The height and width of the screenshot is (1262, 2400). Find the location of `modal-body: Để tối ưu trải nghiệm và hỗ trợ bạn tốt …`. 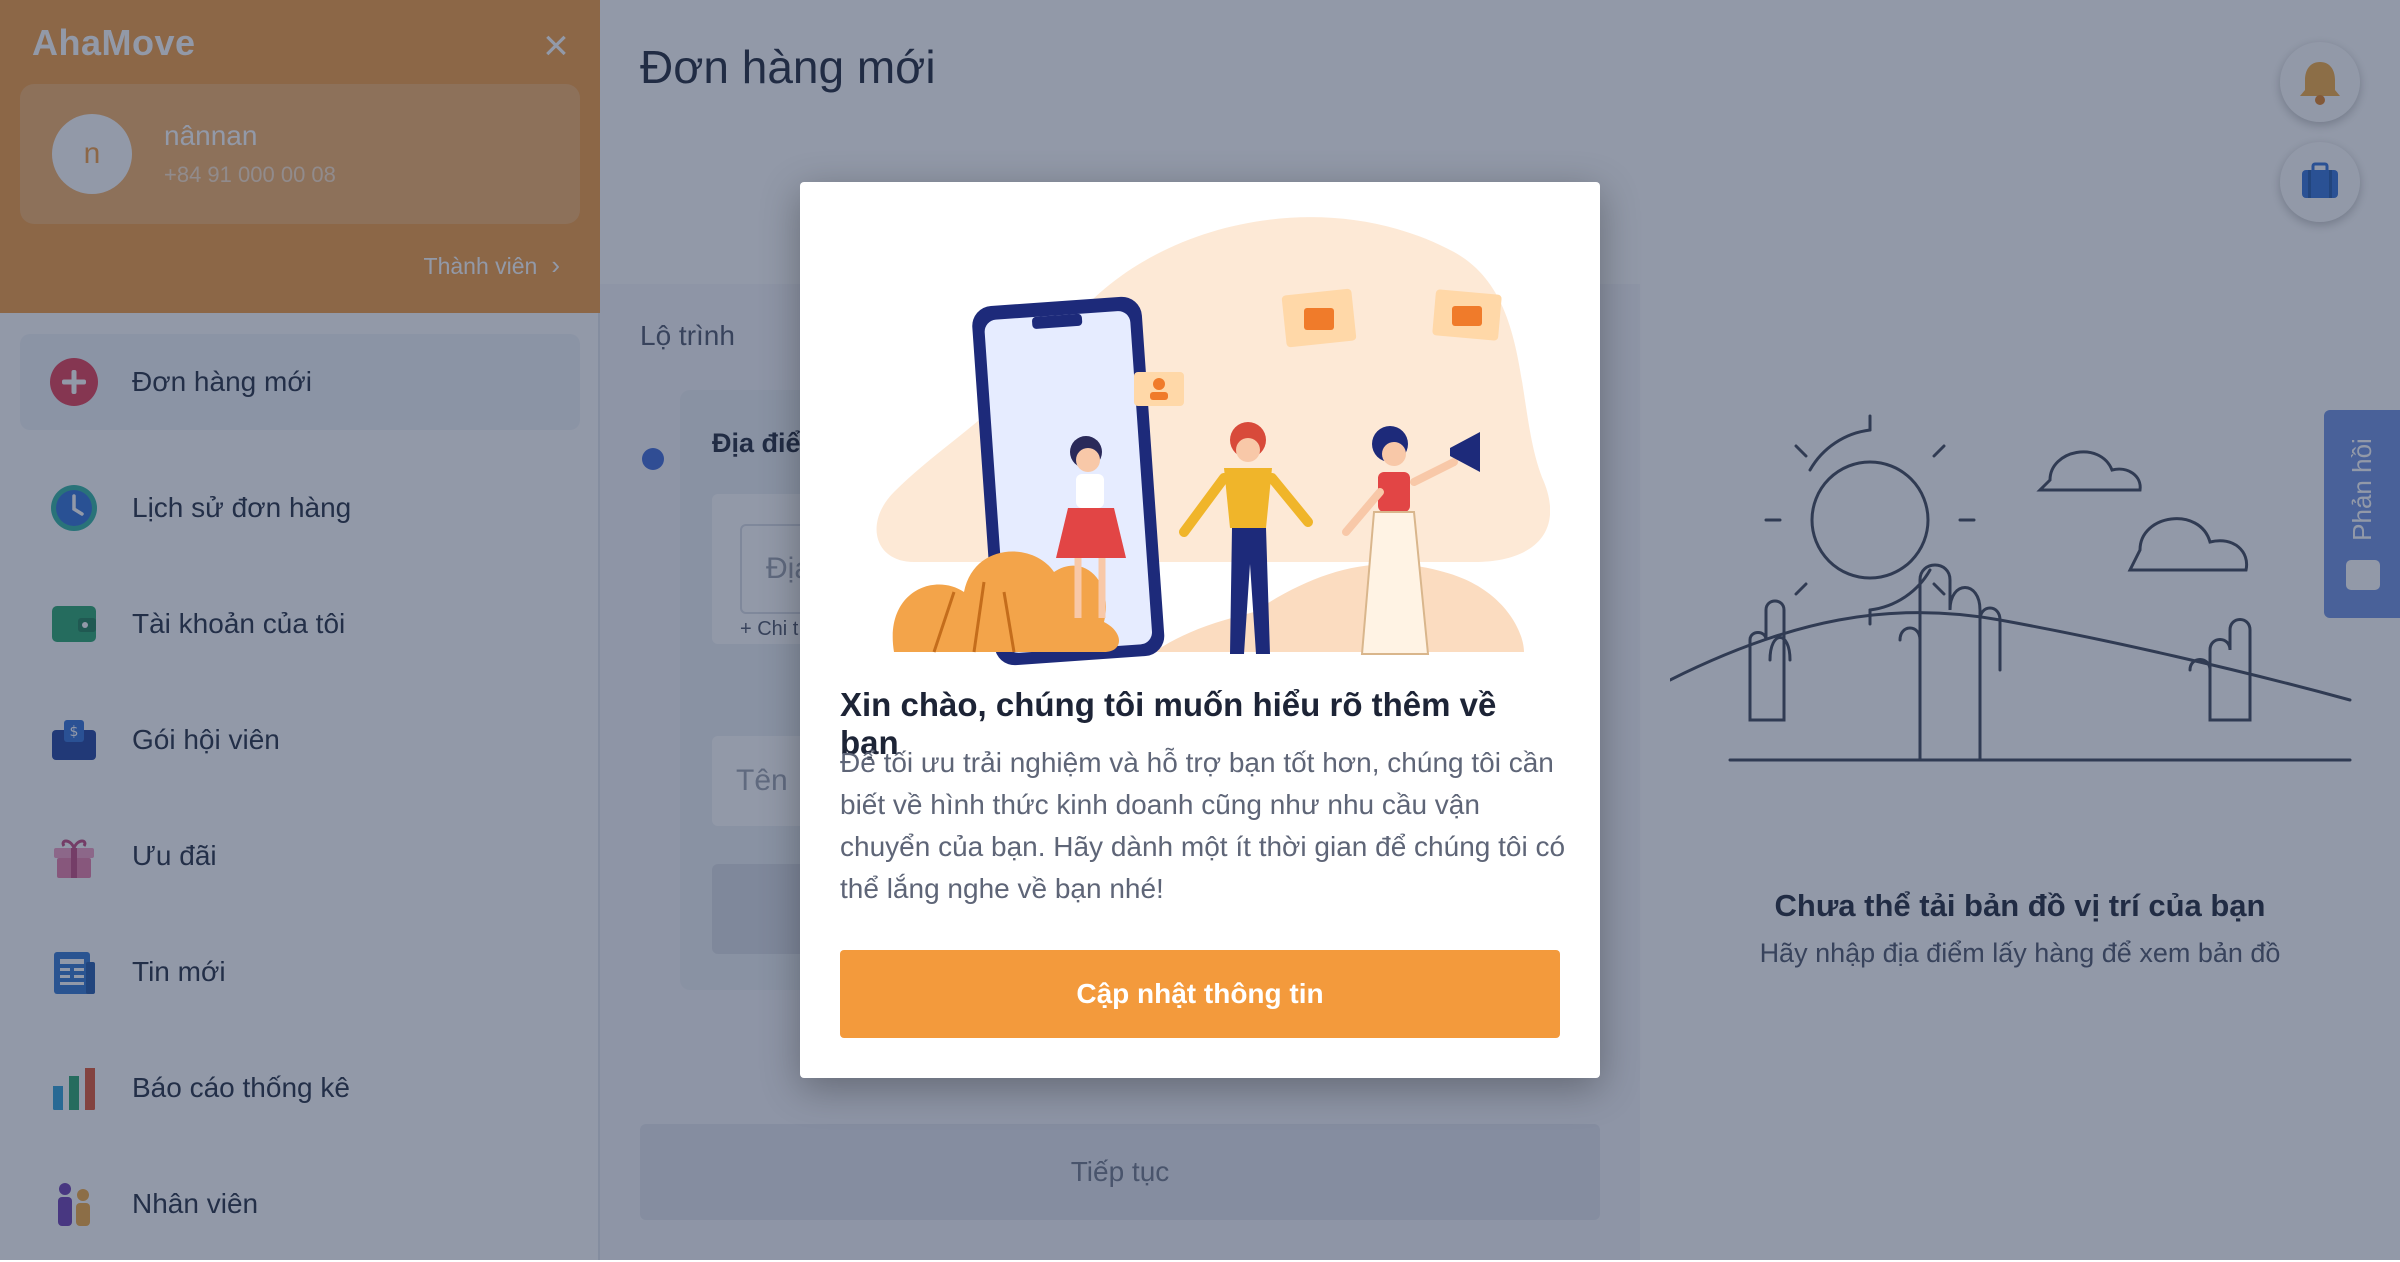

modal-body: Để tối ưu trải nghiệm và hỗ trợ bạn tốt … is located at coordinates (1203, 825).